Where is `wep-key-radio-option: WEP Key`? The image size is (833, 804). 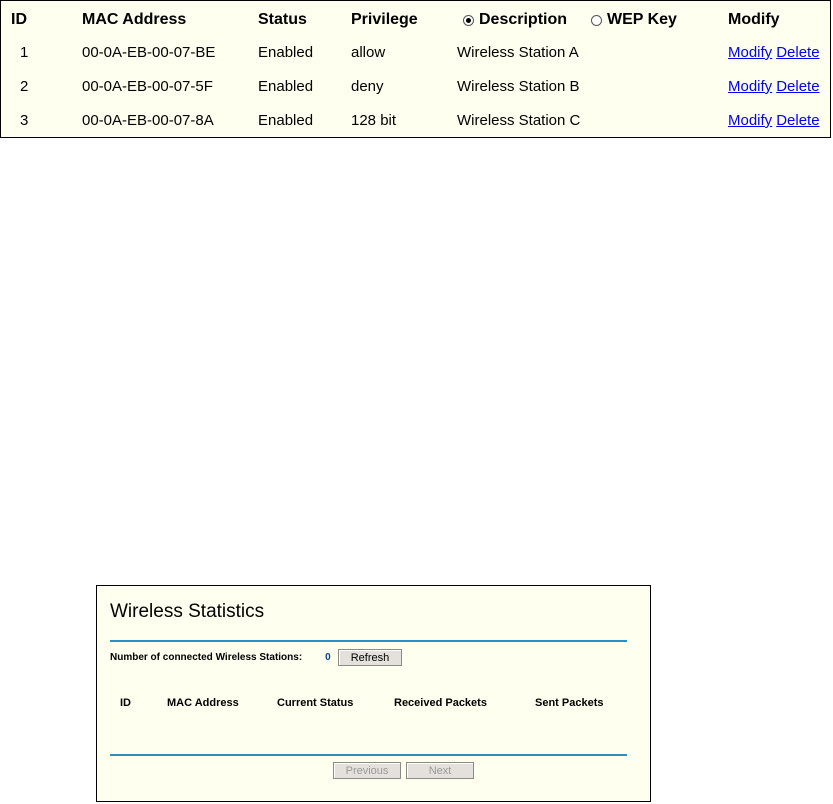 wep-key-radio-option: WEP Key is located at coordinates (634, 20).